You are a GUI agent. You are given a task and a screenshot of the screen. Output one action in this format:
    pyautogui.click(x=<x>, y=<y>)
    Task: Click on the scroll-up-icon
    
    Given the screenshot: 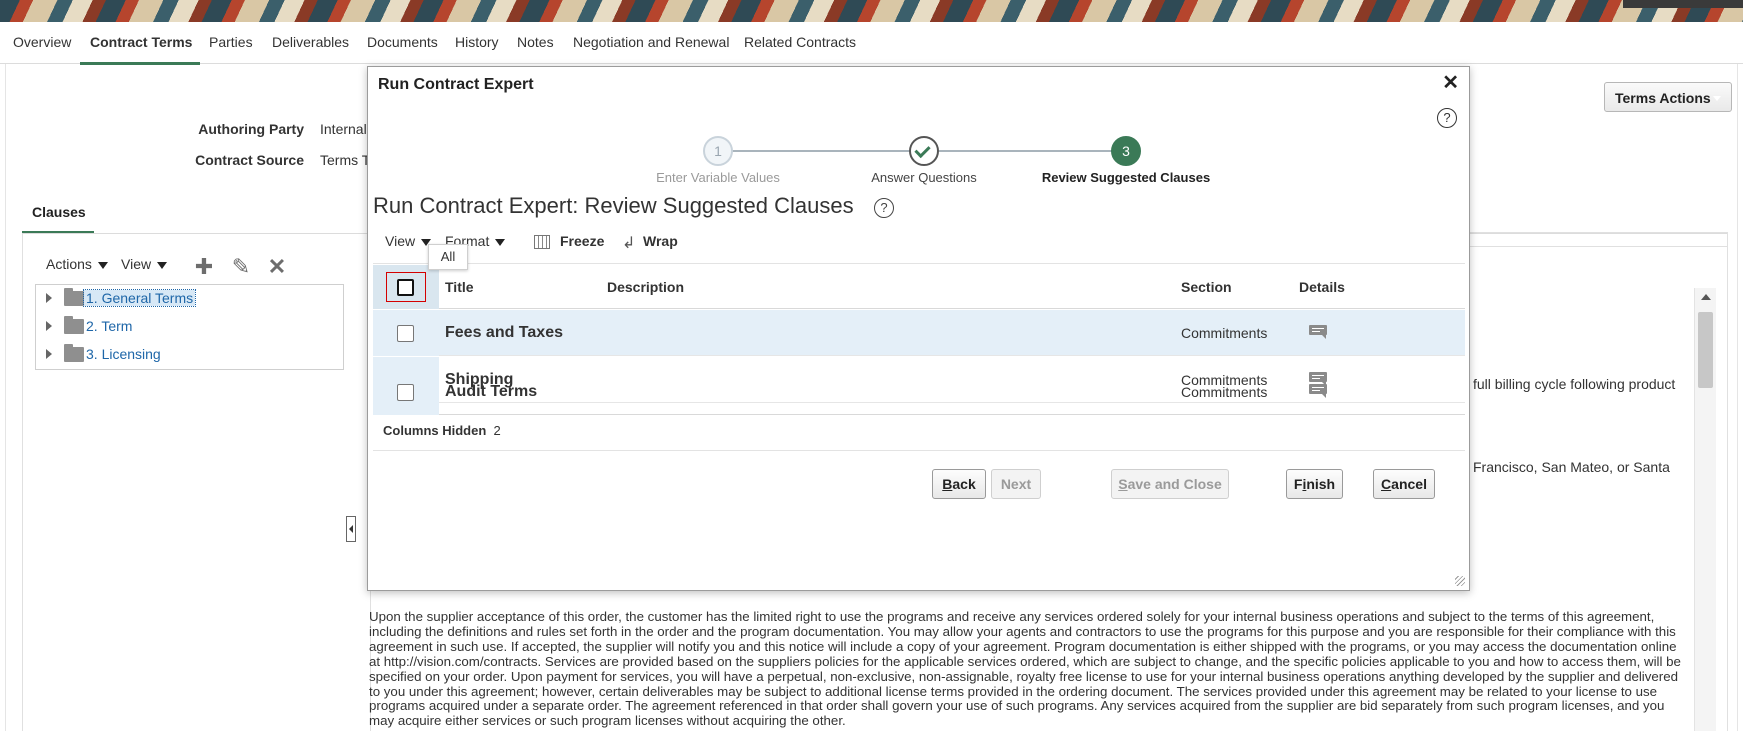 What is the action you would take?
    pyautogui.click(x=1706, y=297)
    